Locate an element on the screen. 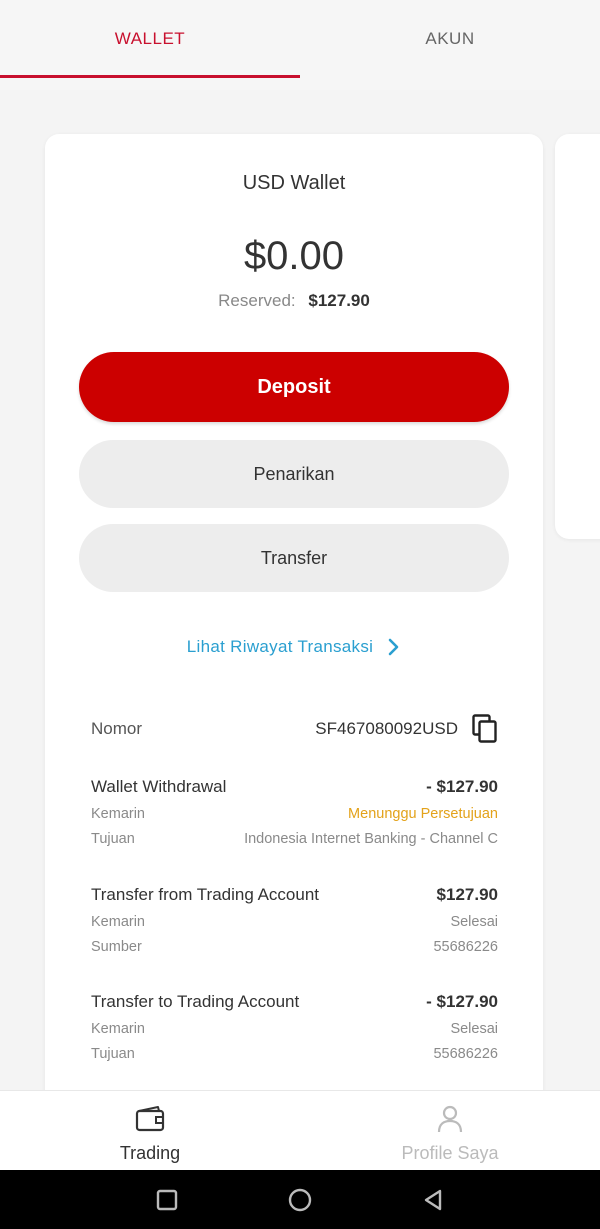 The image size is (600, 1229). nav-profile-label: Profile Saya is located at coordinates (450, 1153).